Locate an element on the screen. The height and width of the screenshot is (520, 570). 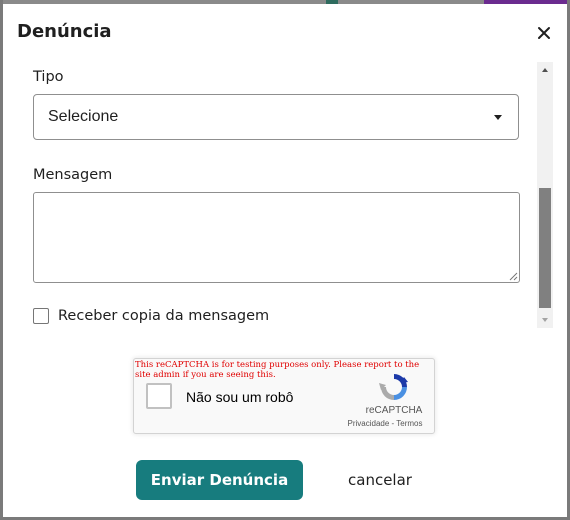
resize-grip-icon is located at coordinates (513, 276).